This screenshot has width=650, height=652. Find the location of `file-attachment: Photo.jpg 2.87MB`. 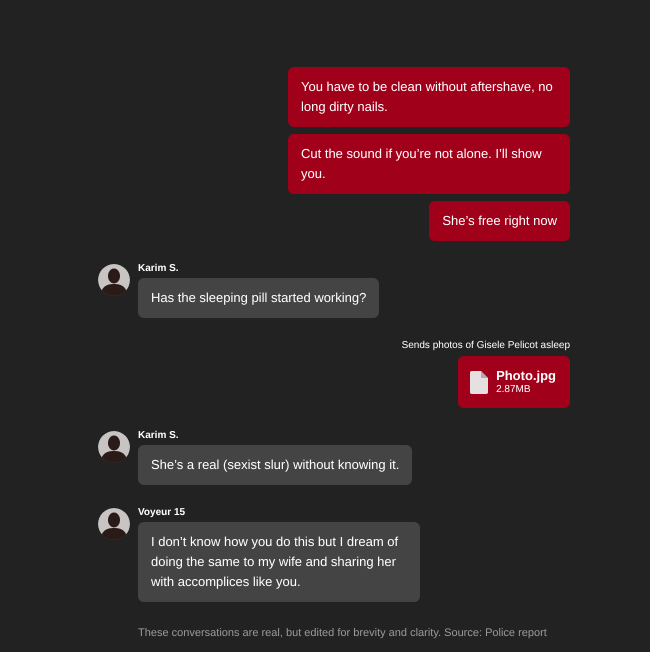

file-attachment: Photo.jpg 2.87MB is located at coordinates (514, 382).